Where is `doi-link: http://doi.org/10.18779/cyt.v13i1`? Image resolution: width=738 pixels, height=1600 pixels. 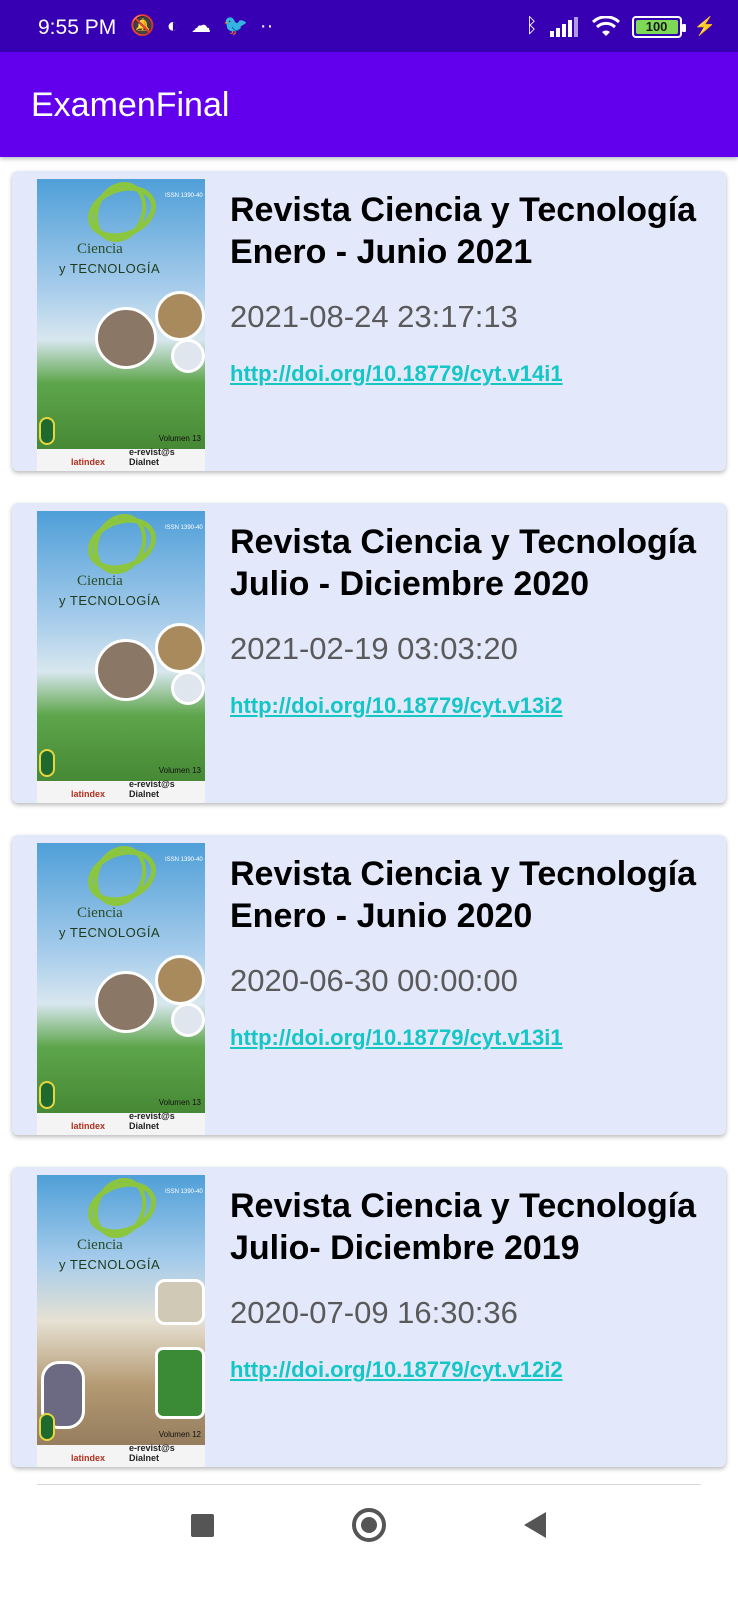 doi-link: http://doi.org/10.18779/cyt.v13i1 is located at coordinates (396, 1038).